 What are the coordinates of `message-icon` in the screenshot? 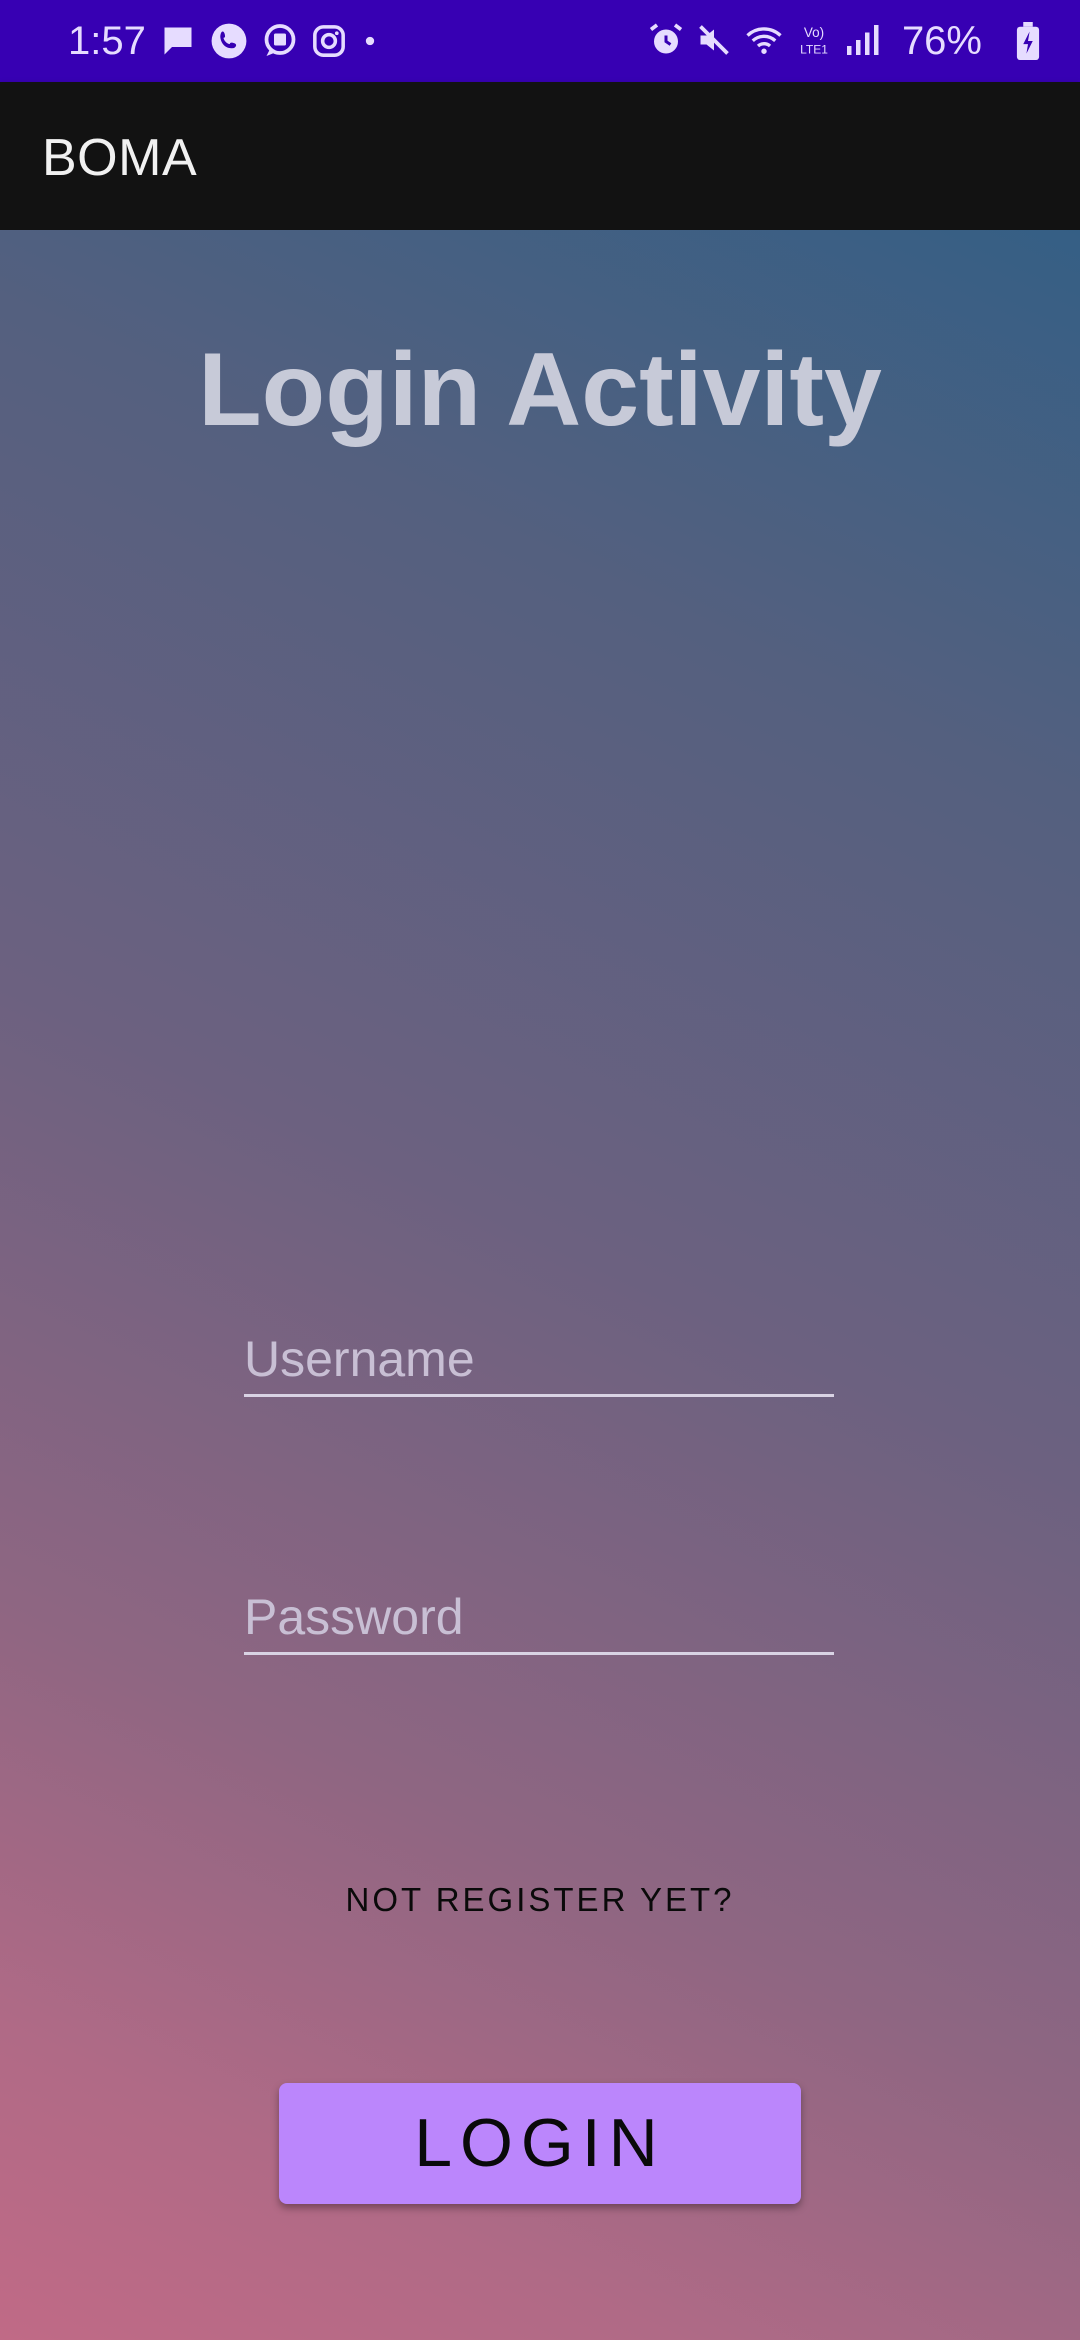 It's located at (178, 41).